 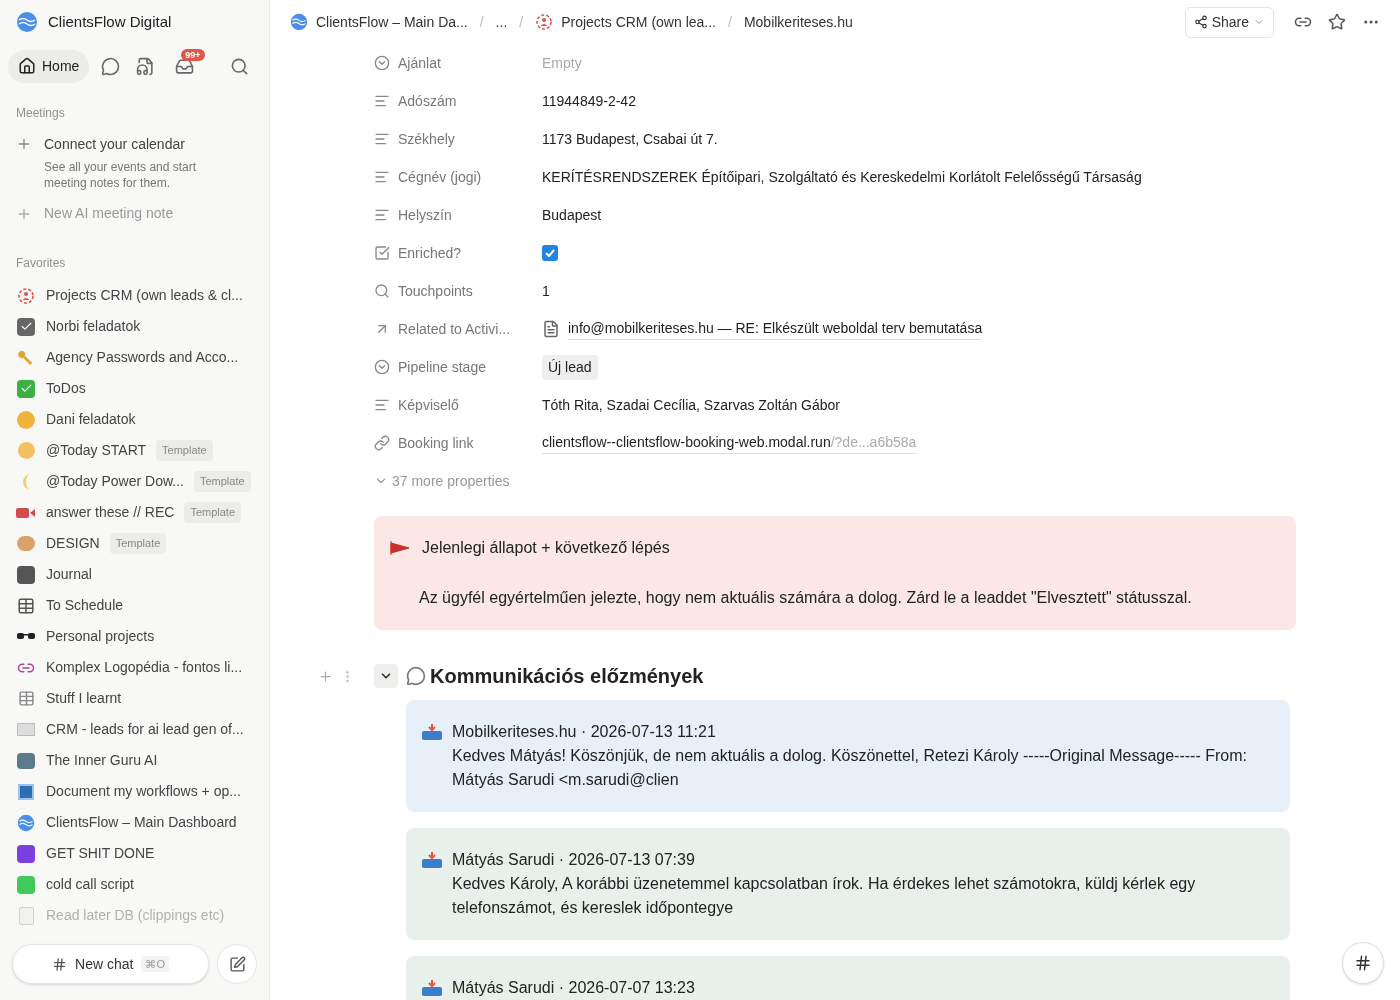 I want to click on breadcrumb: Mobilkeriteses.hu, so click(x=798, y=22).